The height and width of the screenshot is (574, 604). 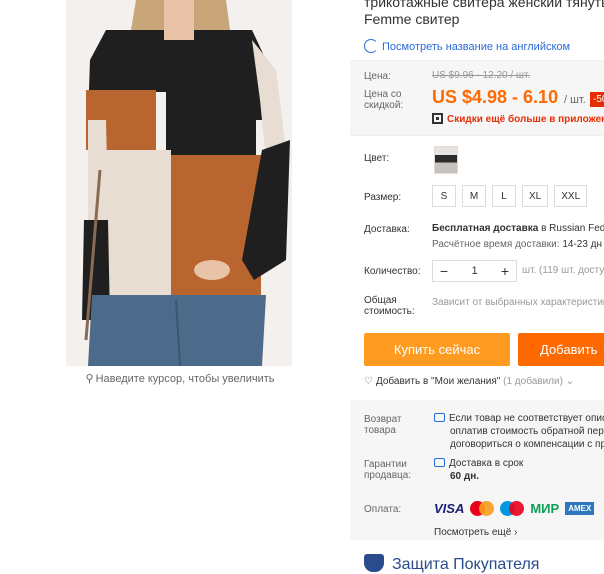 What do you see at coordinates (570, 381) in the screenshot?
I see `chevron-down-icon: ⌄` at bounding box center [570, 381].